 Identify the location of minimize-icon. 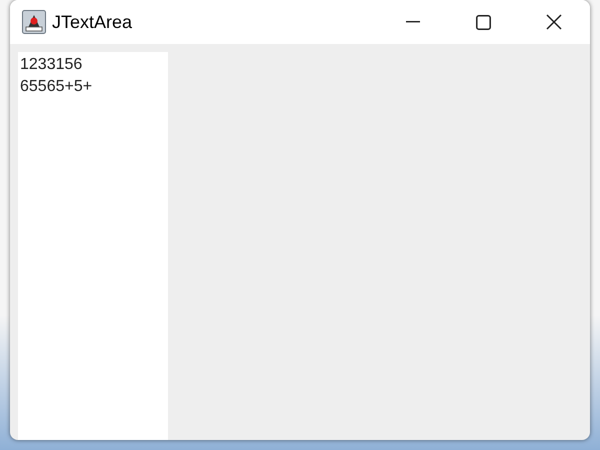
(413, 22).